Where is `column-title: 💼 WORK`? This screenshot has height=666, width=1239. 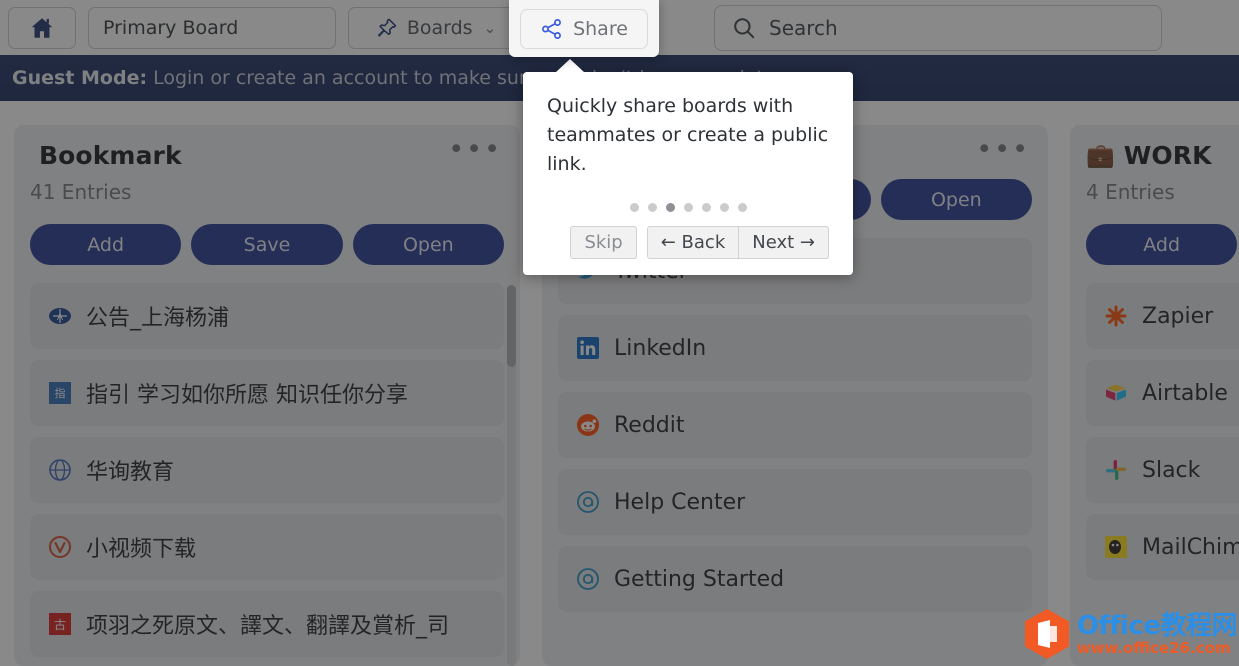
column-title: 💼 WORK is located at coordinates (1149, 155).